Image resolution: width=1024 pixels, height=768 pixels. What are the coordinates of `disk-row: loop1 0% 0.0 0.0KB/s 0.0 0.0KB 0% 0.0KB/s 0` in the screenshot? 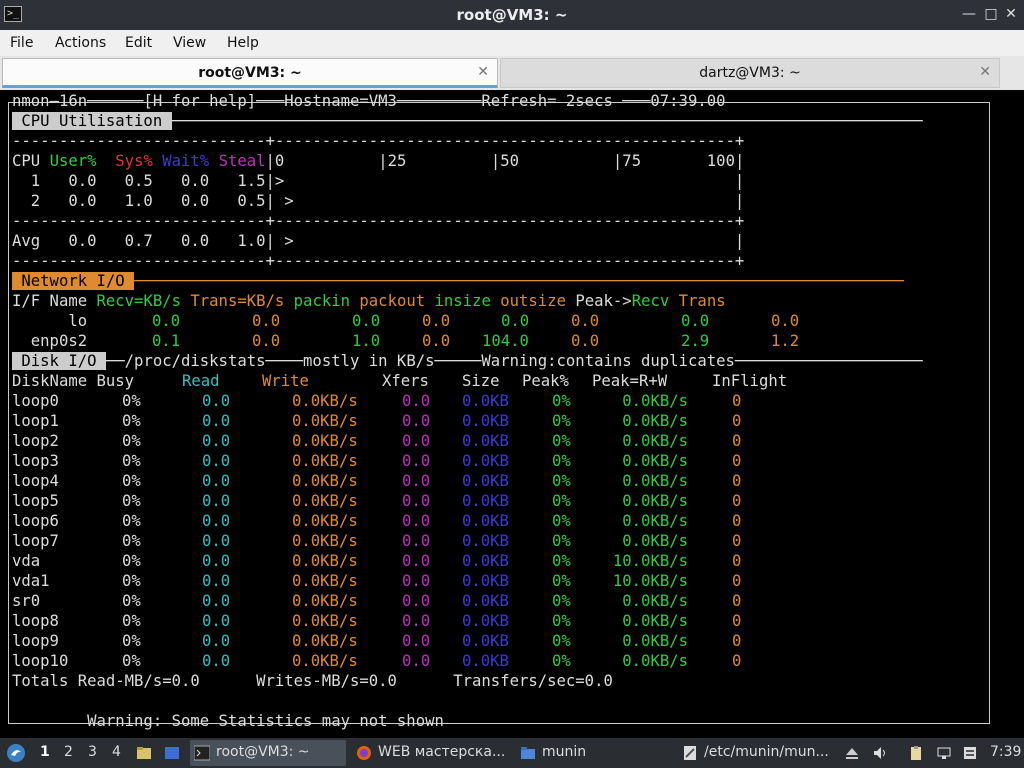 It's located at (500, 422).